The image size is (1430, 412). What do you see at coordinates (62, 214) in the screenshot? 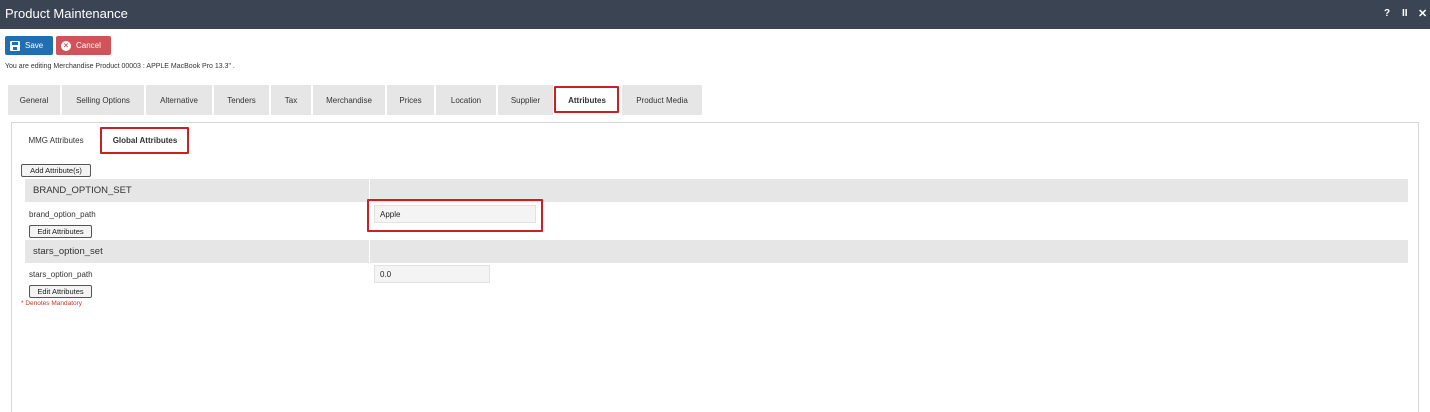
I see `brand-option-path-label: brand_option_path` at bounding box center [62, 214].